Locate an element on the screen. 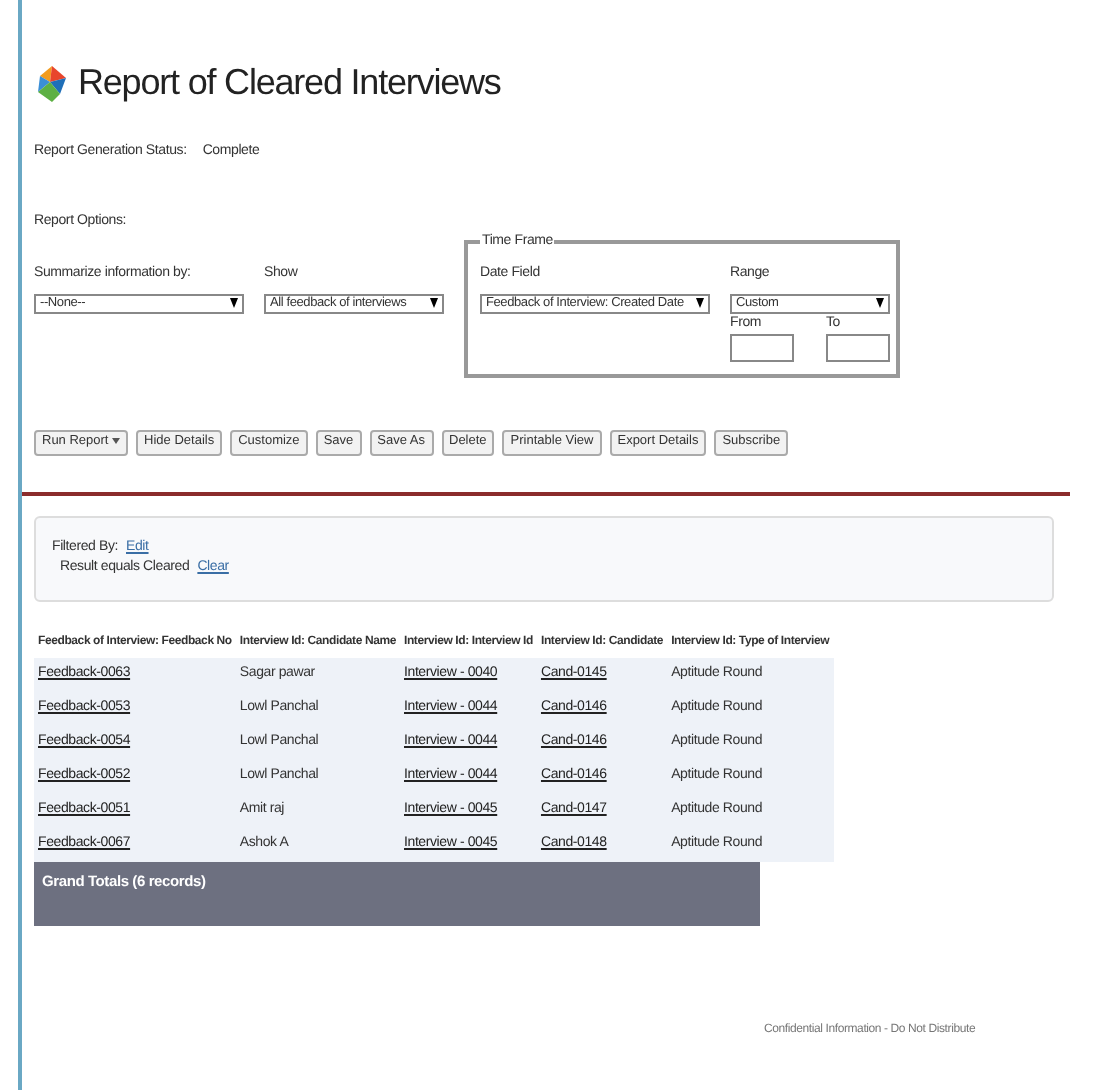 The width and height of the screenshot is (1110, 1090). to-date-input is located at coordinates (858, 348).